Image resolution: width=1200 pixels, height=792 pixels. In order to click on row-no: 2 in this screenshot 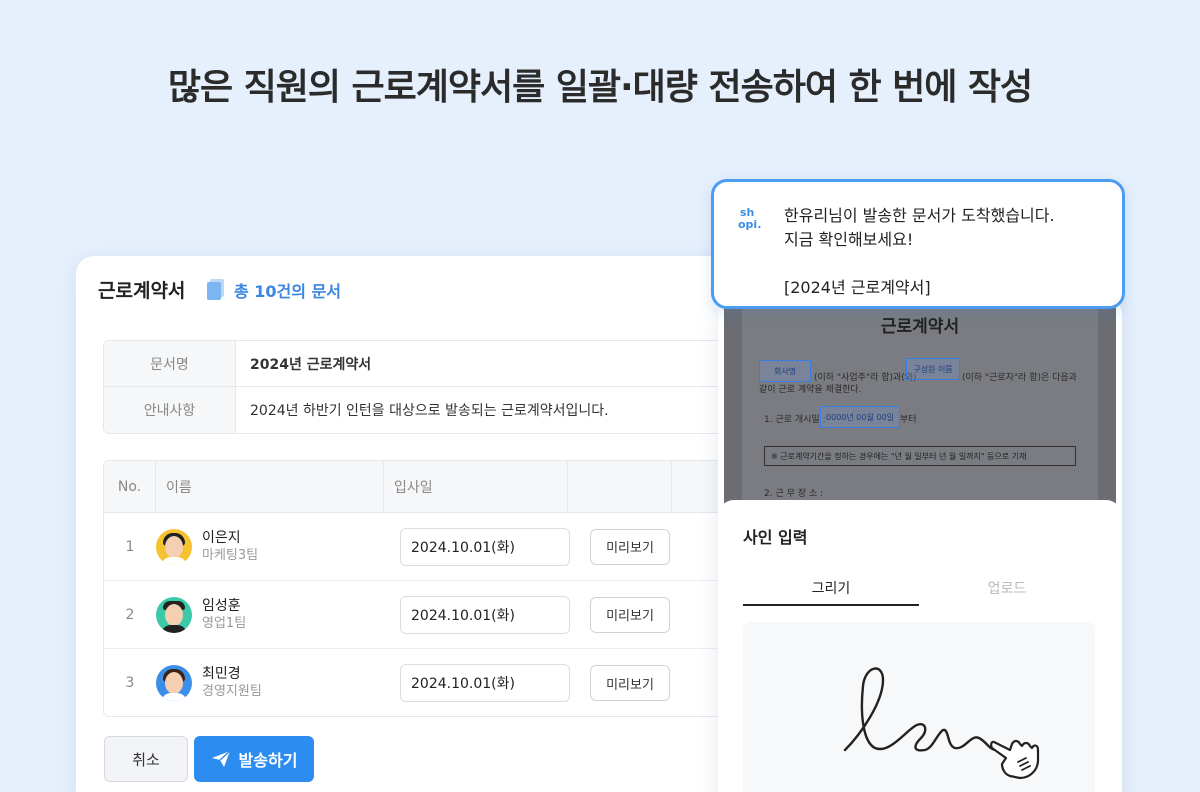, I will do `click(130, 614)`.